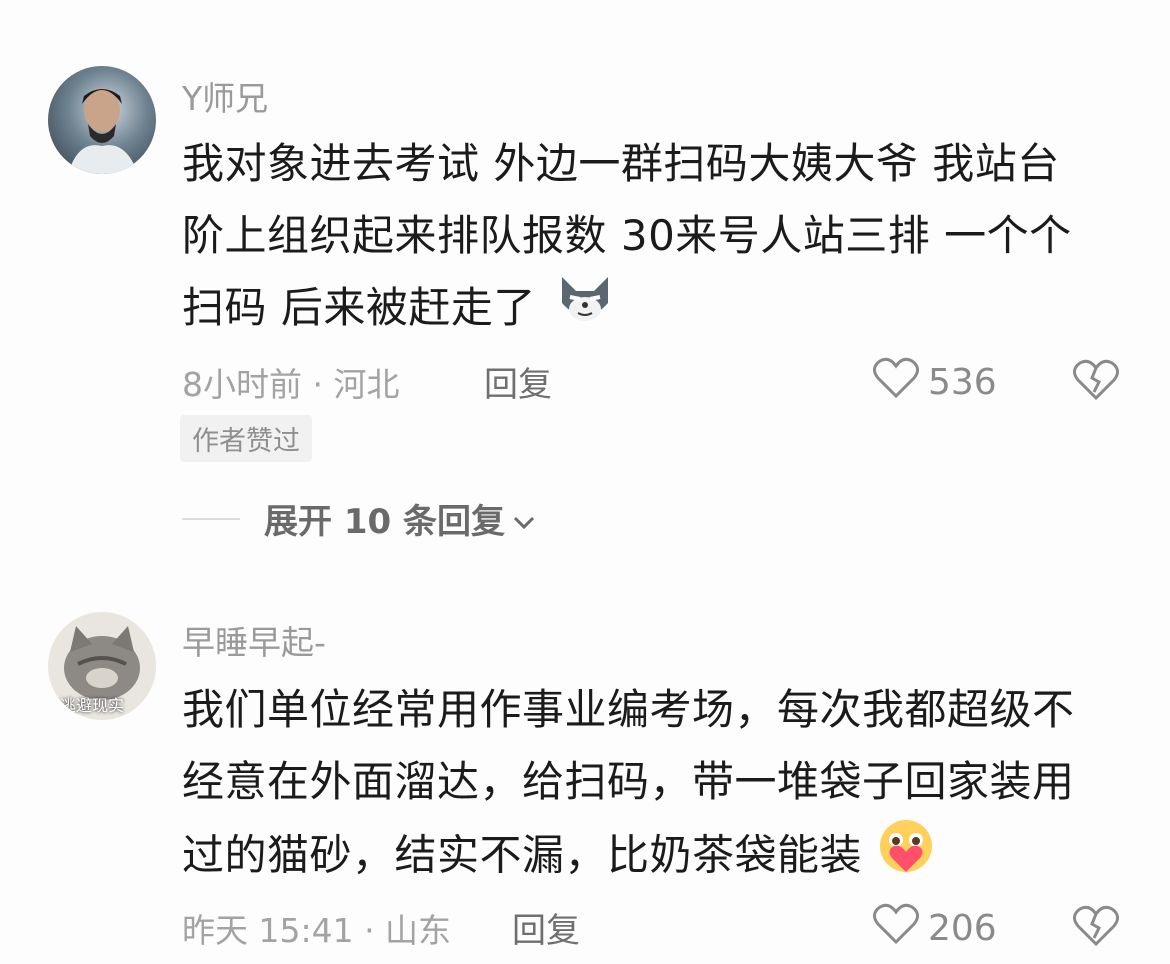  I want to click on like-count: 536, so click(962, 382).